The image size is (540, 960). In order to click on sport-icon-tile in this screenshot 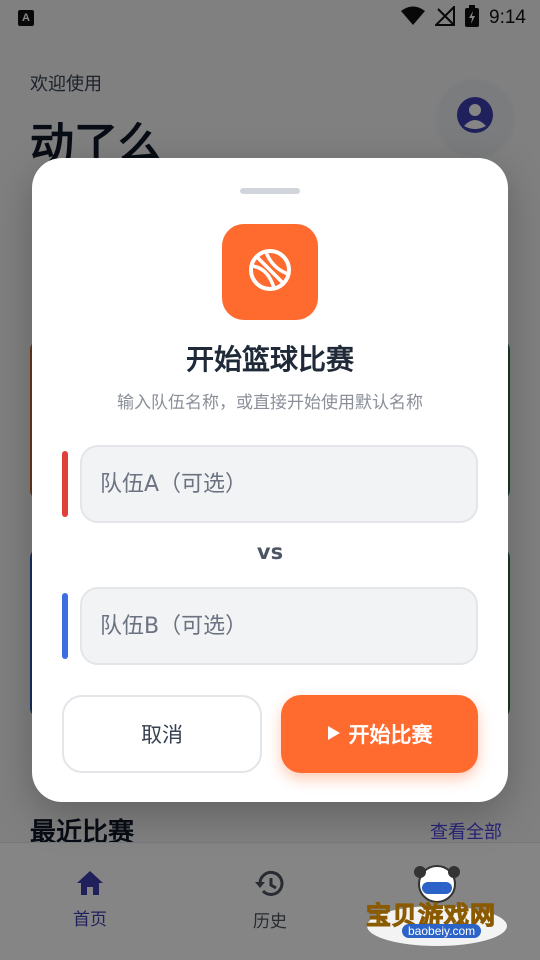, I will do `click(270, 272)`.